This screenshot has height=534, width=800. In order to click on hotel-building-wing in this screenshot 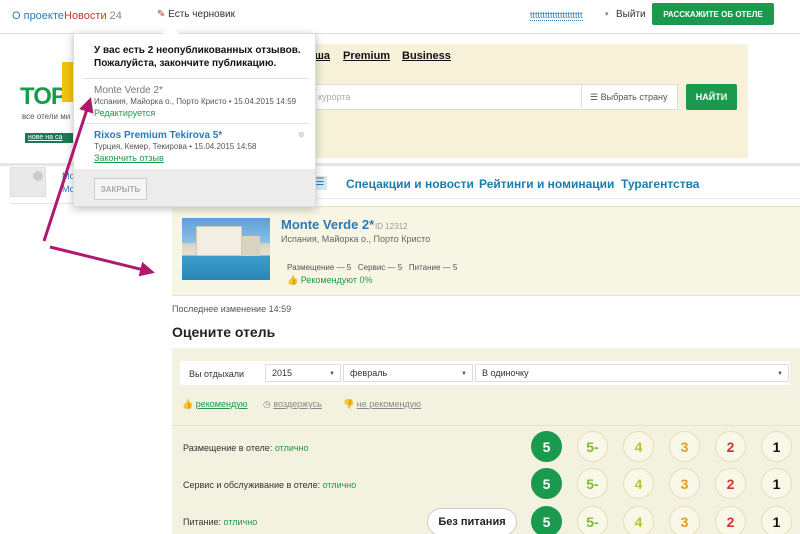, I will do `click(251, 246)`.